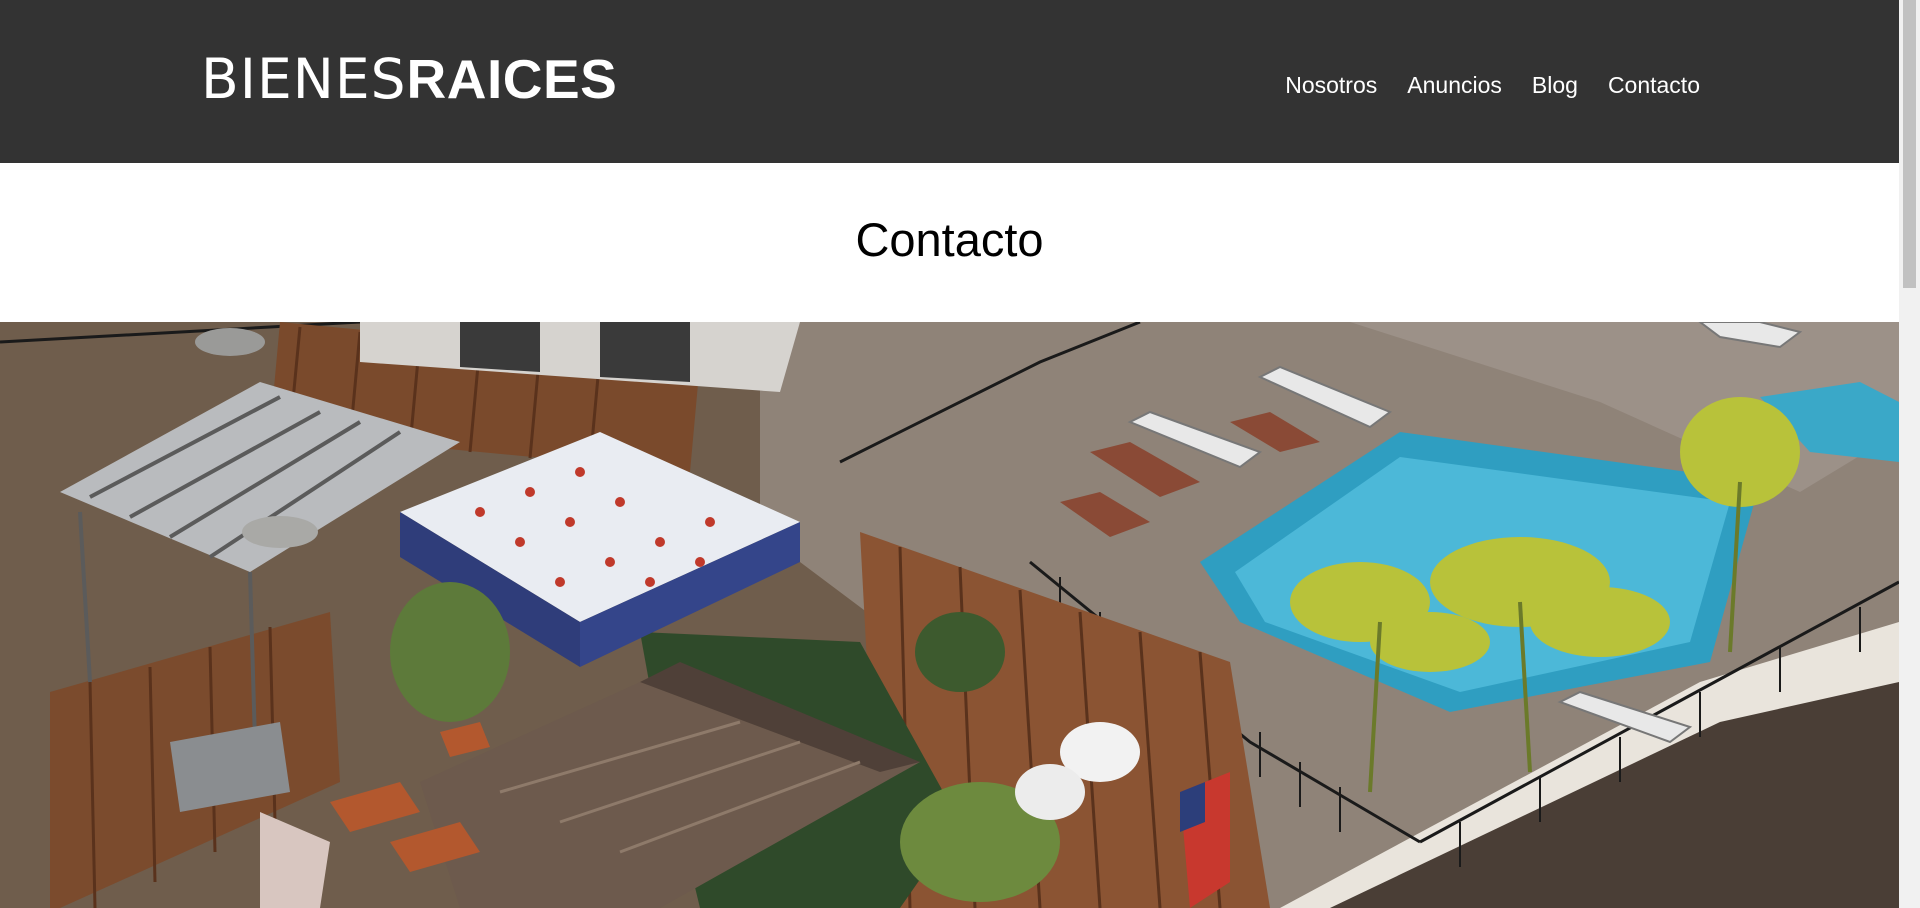 This screenshot has width=1920, height=908. What do you see at coordinates (512, 79) in the screenshot?
I see `logo-bold-text: RAICES` at bounding box center [512, 79].